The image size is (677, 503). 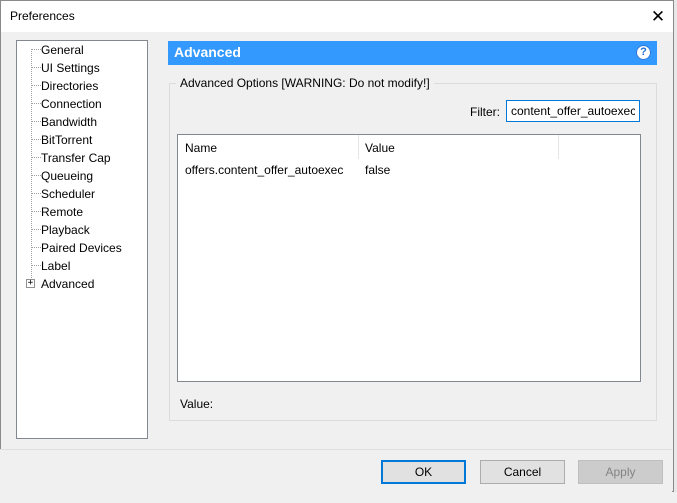 I want to click on close-button: ✕, so click(x=658, y=16).